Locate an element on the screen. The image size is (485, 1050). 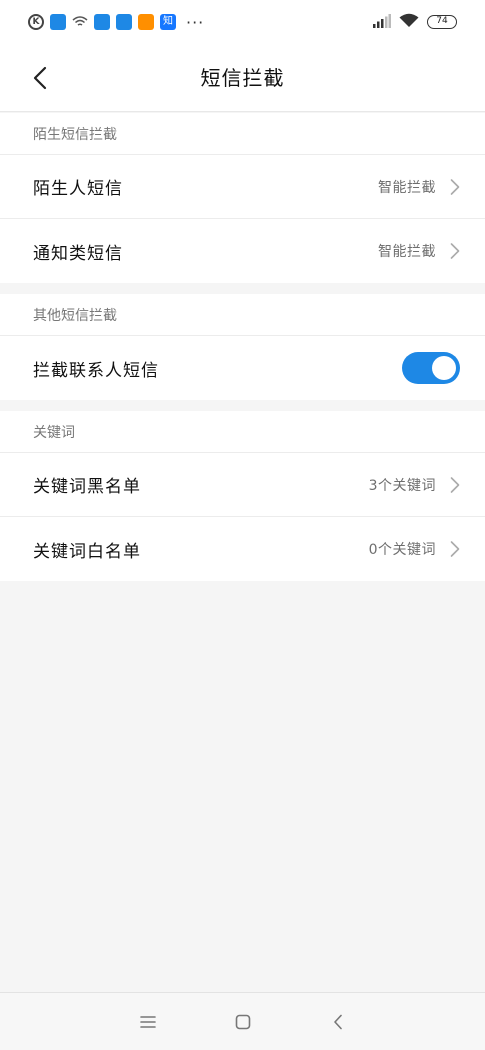
row-label: 通知类短信 is located at coordinates (78, 253).